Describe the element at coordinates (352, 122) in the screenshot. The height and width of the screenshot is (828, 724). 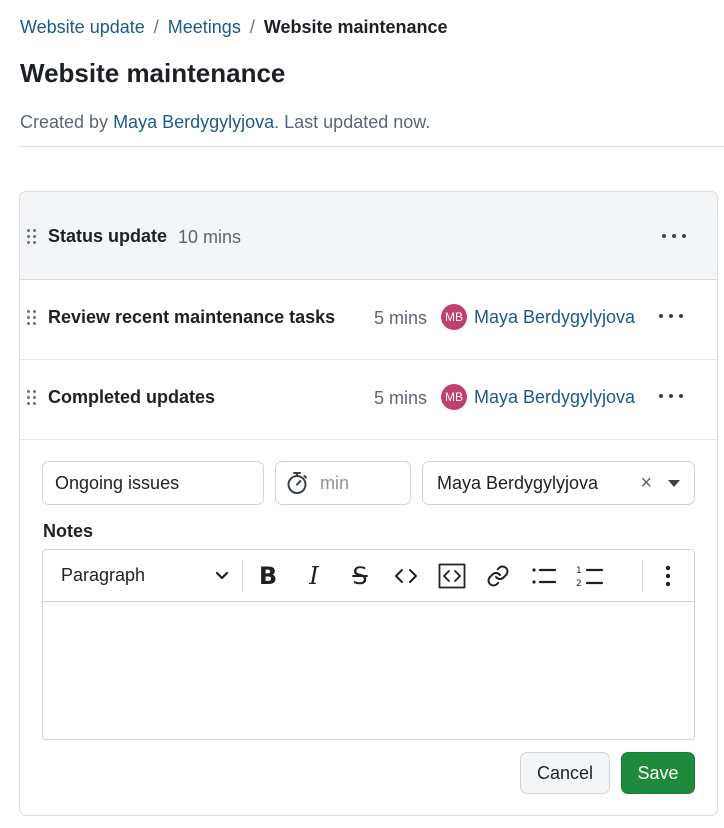
I see `meta-suffix: . Last updated now.` at that location.